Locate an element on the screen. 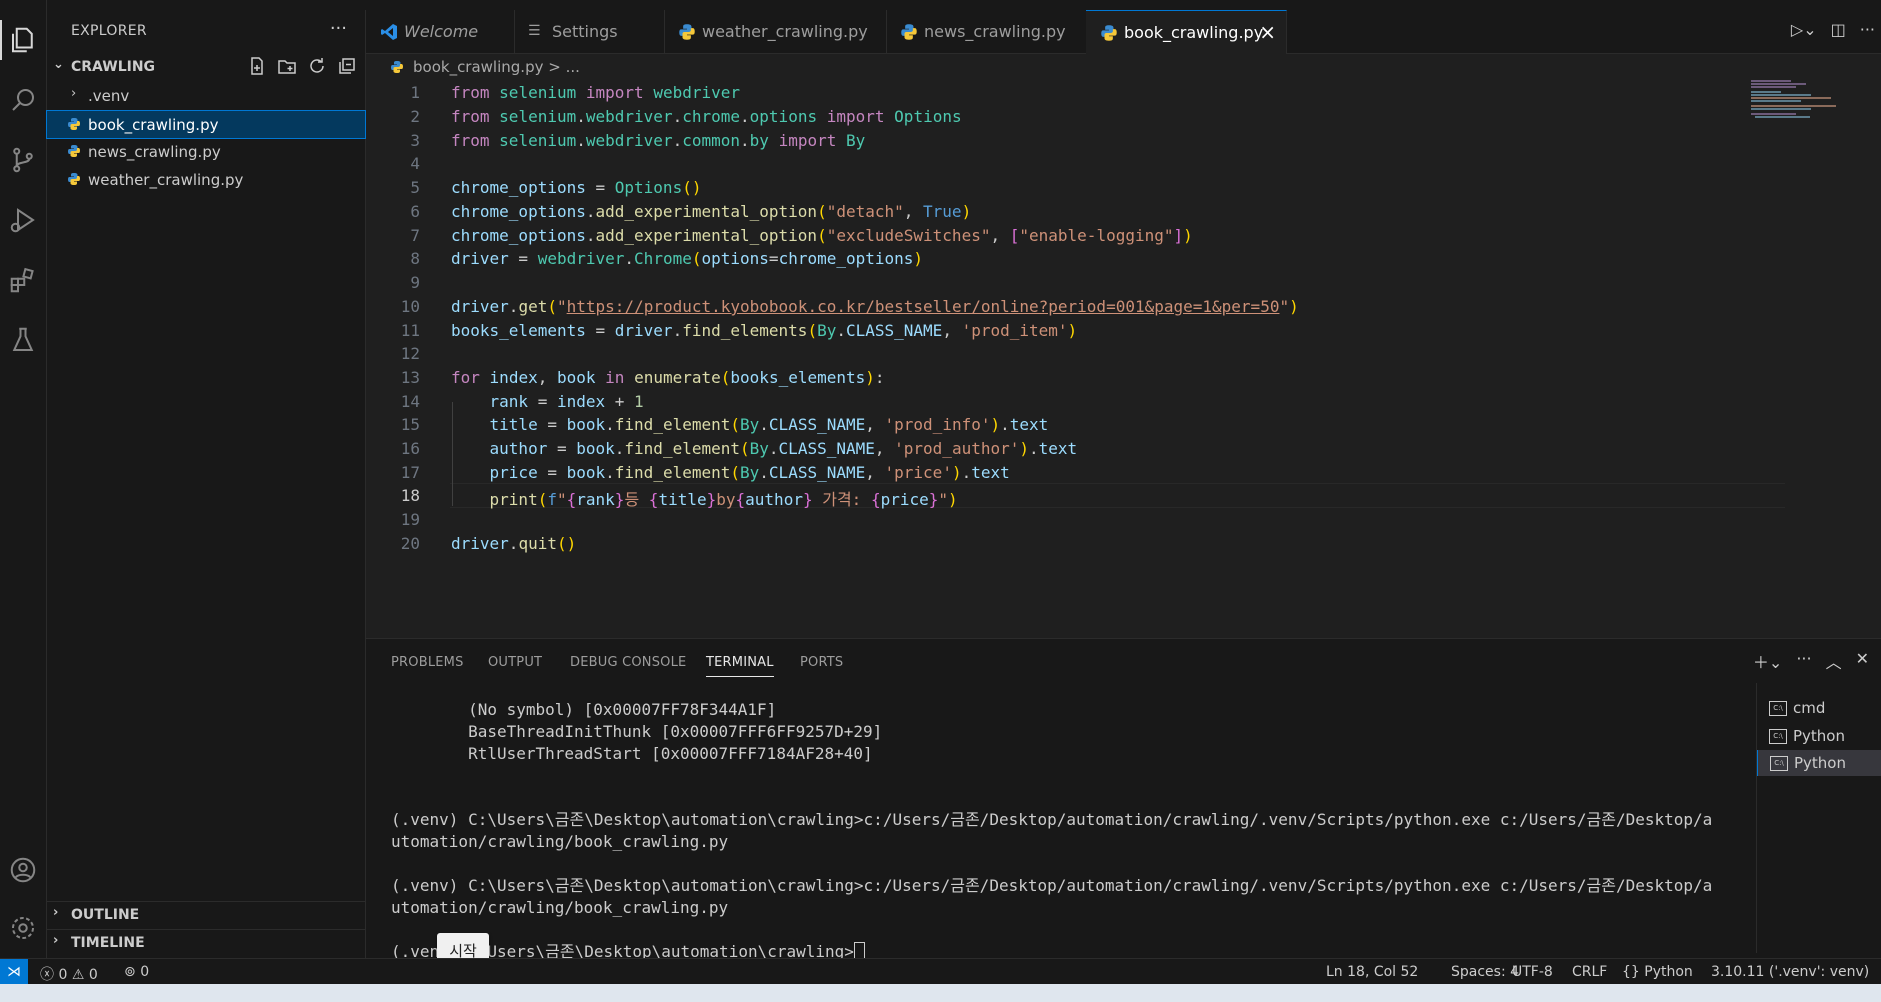 The width and height of the screenshot is (1881, 1002). new-folder-icon is located at coordinates (287, 66).